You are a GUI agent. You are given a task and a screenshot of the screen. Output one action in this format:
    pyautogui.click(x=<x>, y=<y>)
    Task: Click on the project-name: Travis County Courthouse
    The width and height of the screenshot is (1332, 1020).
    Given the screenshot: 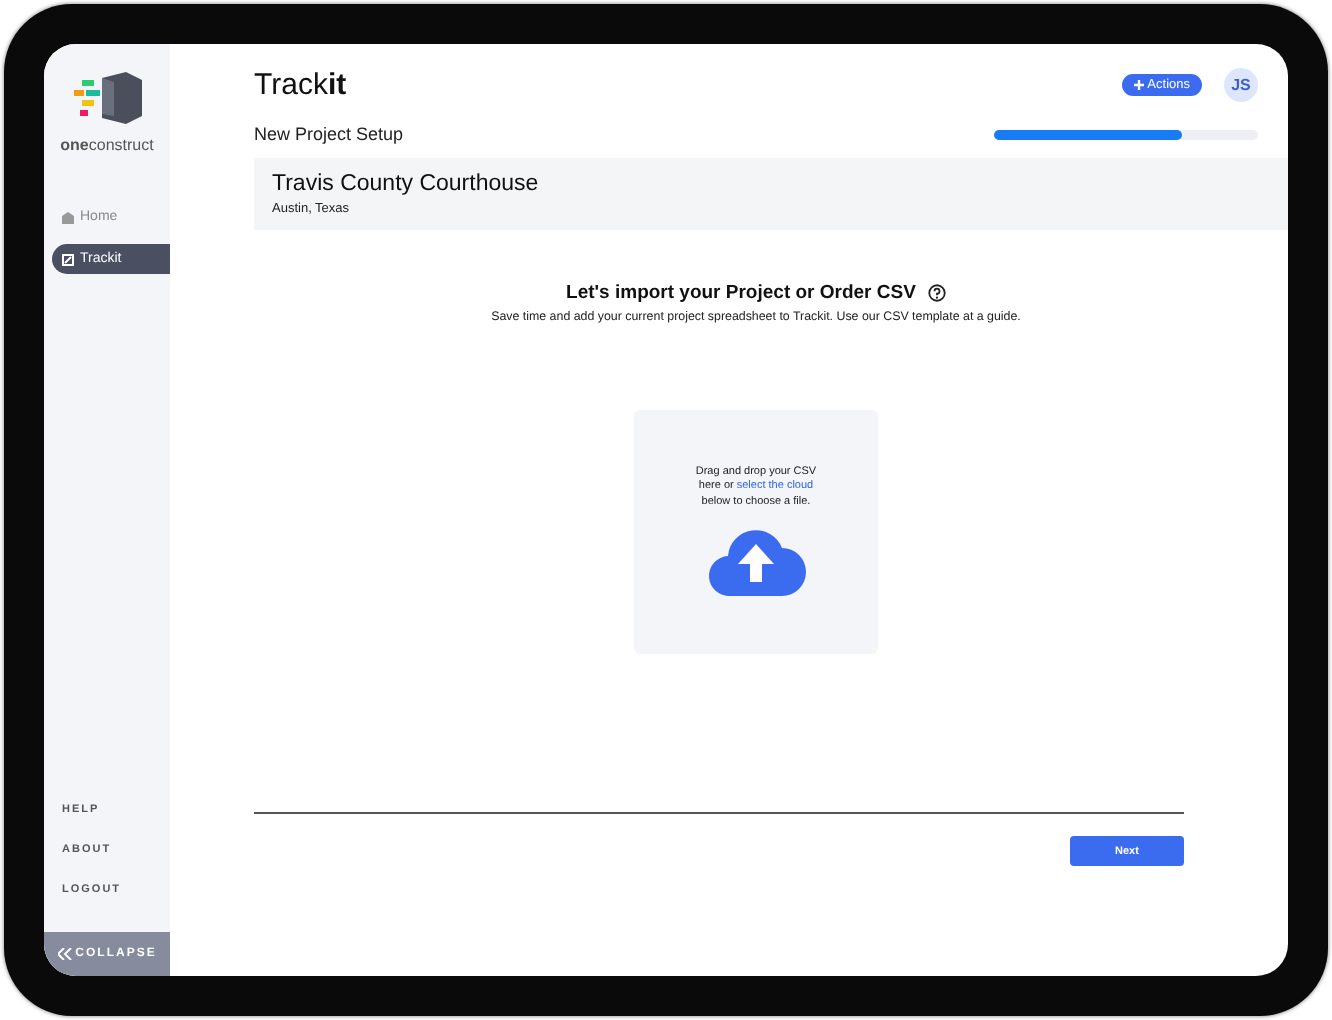 What is the action you would take?
    pyautogui.click(x=406, y=184)
    